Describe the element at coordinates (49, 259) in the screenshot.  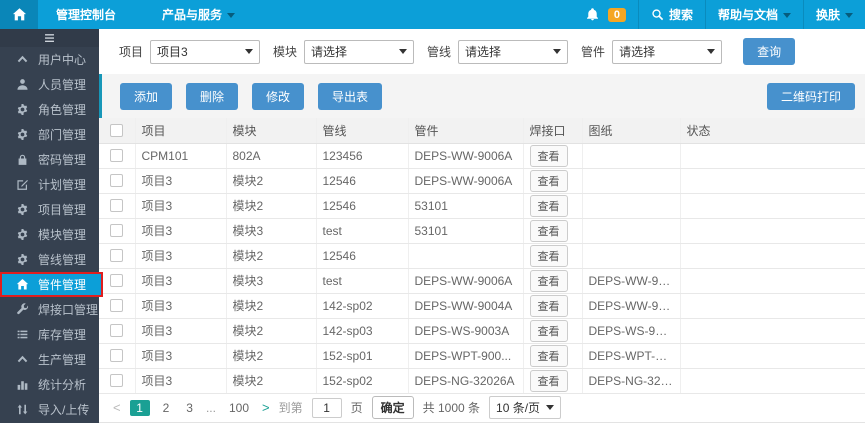
I see `sidebar-item-pipelines: 管线管理` at that location.